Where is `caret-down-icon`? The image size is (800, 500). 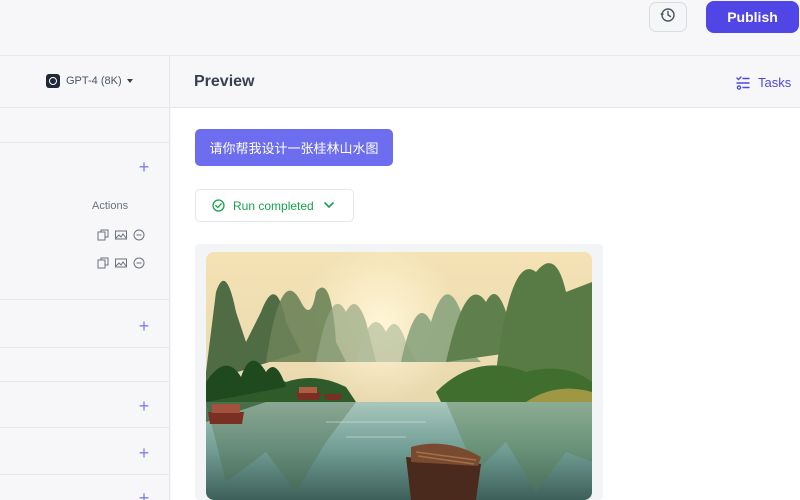 caret-down-icon is located at coordinates (129, 81).